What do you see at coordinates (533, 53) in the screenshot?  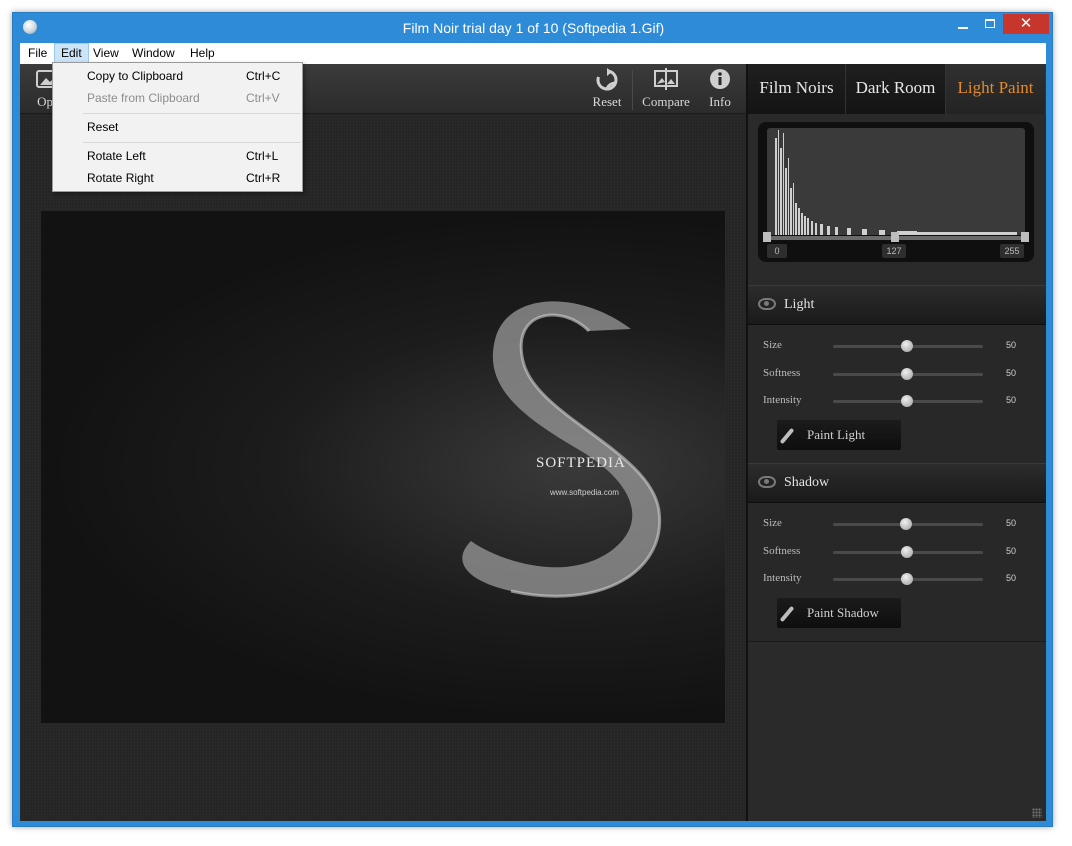 I see `menu-bar: File Edit View Window Help` at bounding box center [533, 53].